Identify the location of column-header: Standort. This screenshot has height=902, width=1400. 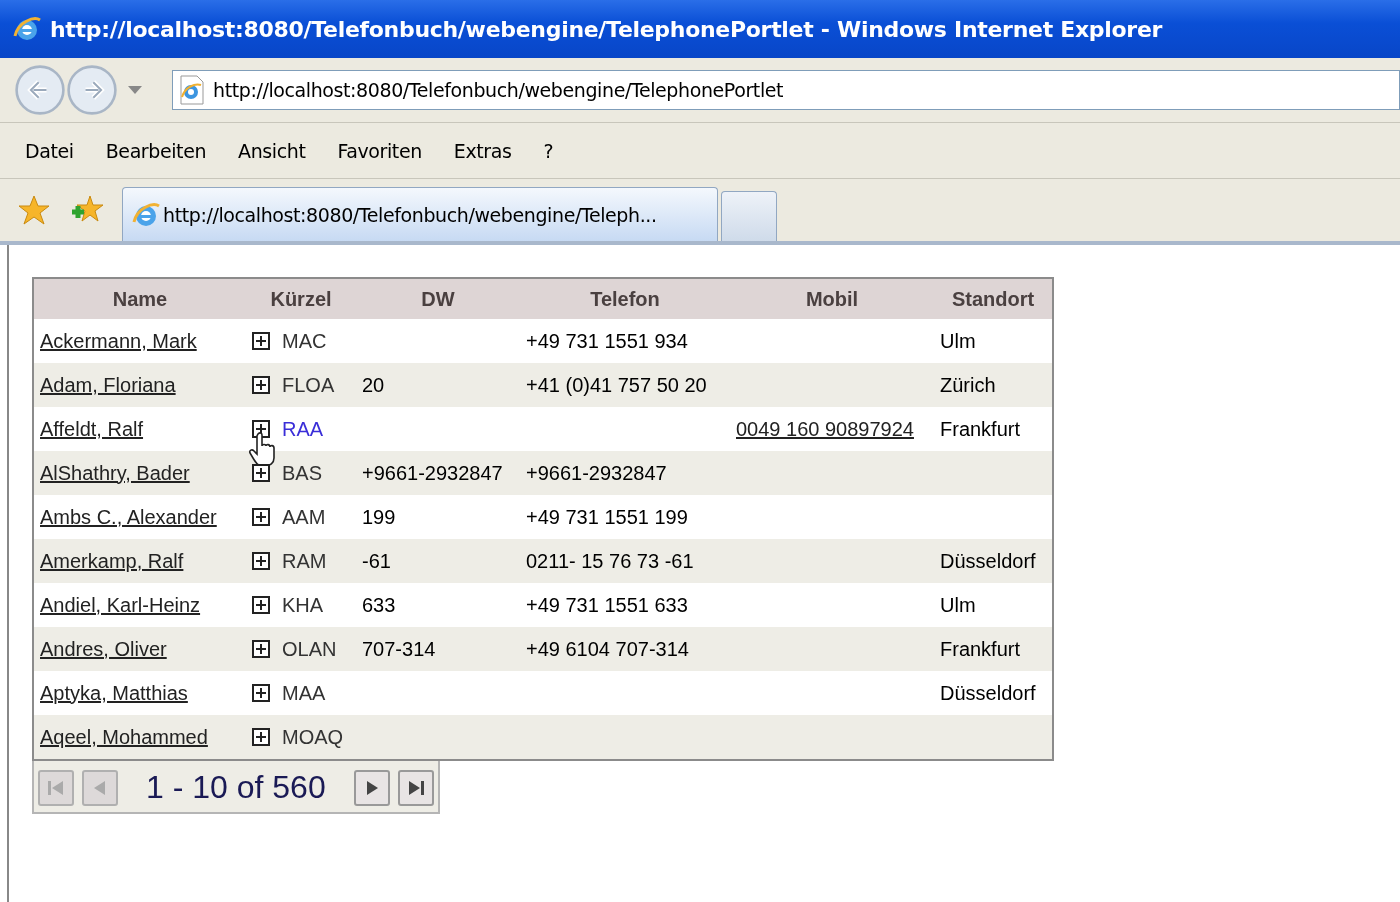
(993, 298).